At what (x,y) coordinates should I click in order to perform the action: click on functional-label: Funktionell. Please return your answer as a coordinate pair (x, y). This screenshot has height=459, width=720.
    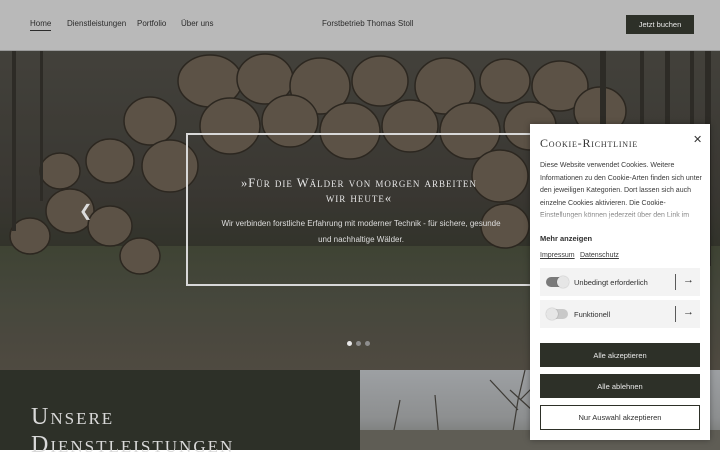
    Looking at the image, I should click on (592, 314).